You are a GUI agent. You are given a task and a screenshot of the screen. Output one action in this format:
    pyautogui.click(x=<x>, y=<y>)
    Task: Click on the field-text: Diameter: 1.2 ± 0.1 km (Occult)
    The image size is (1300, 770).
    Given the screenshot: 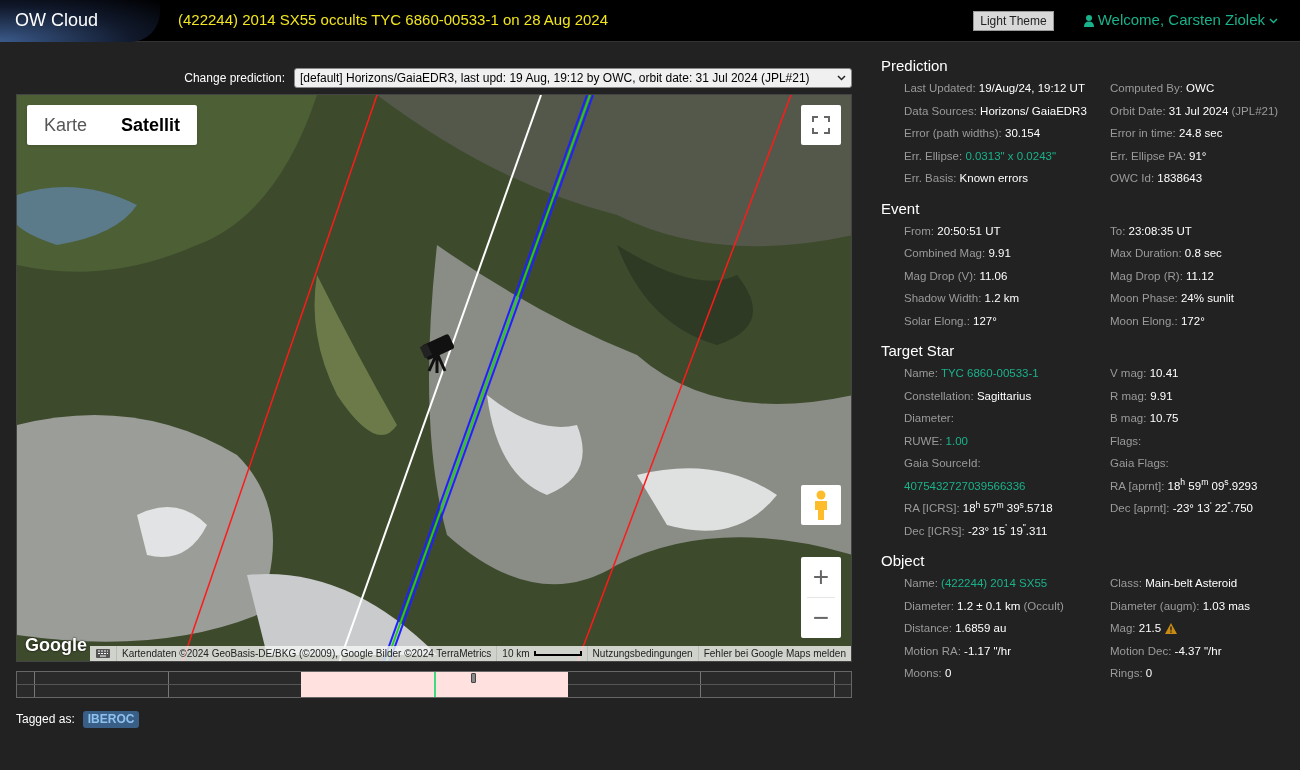 What is the action you would take?
    pyautogui.click(x=984, y=606)
    